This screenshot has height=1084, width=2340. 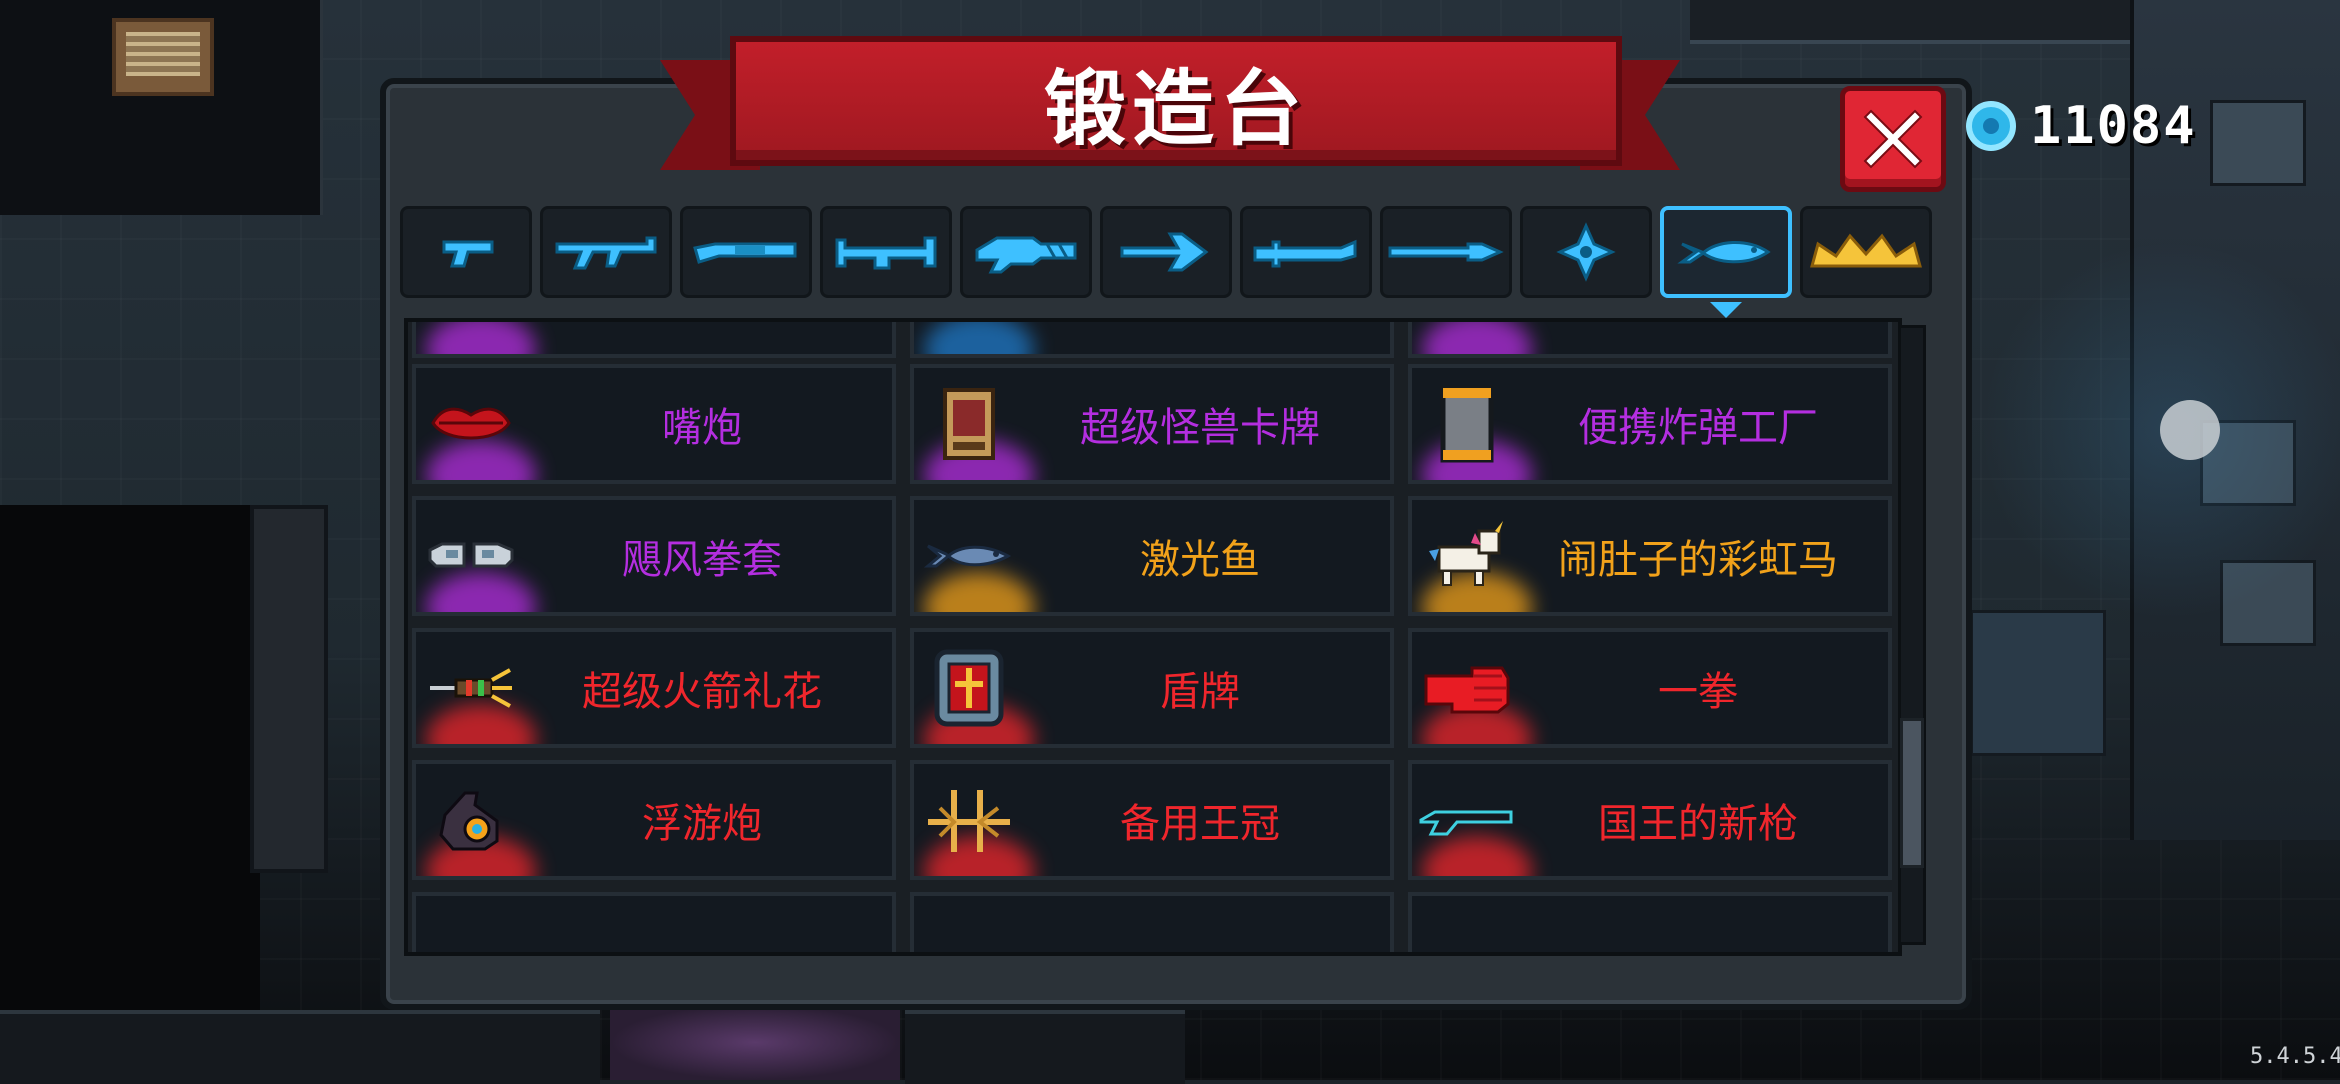 I want to click on gloves-icon, so click(x=471, y=555).